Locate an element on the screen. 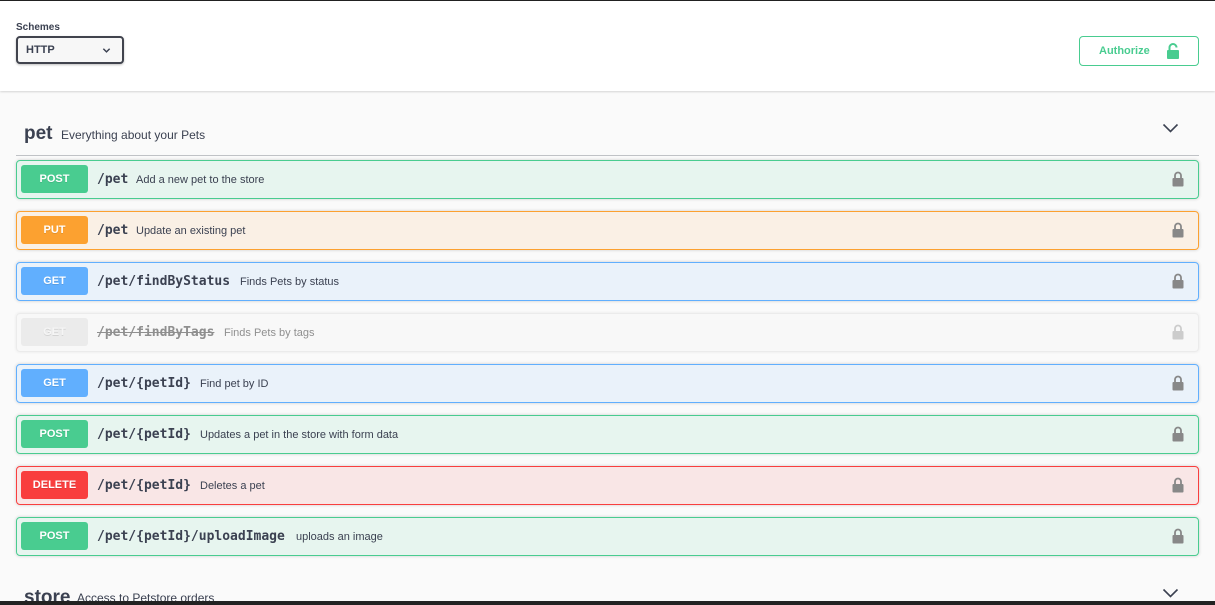 Image resolution: width=1215 pixels, height=605 pixels. operation-summary: Find pet by ID is located at coordinates (234, 384).